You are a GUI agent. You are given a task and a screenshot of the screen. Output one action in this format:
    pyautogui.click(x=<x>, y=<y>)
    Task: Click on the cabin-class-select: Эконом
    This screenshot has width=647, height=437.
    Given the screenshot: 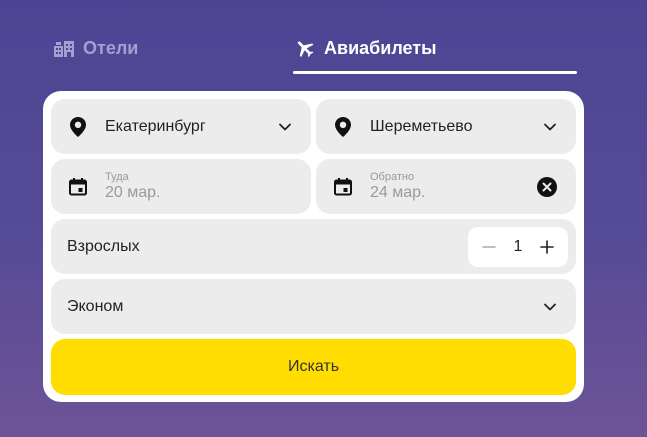 What is the action you would take?
    pyautogui.click(x=313, y=306)
    